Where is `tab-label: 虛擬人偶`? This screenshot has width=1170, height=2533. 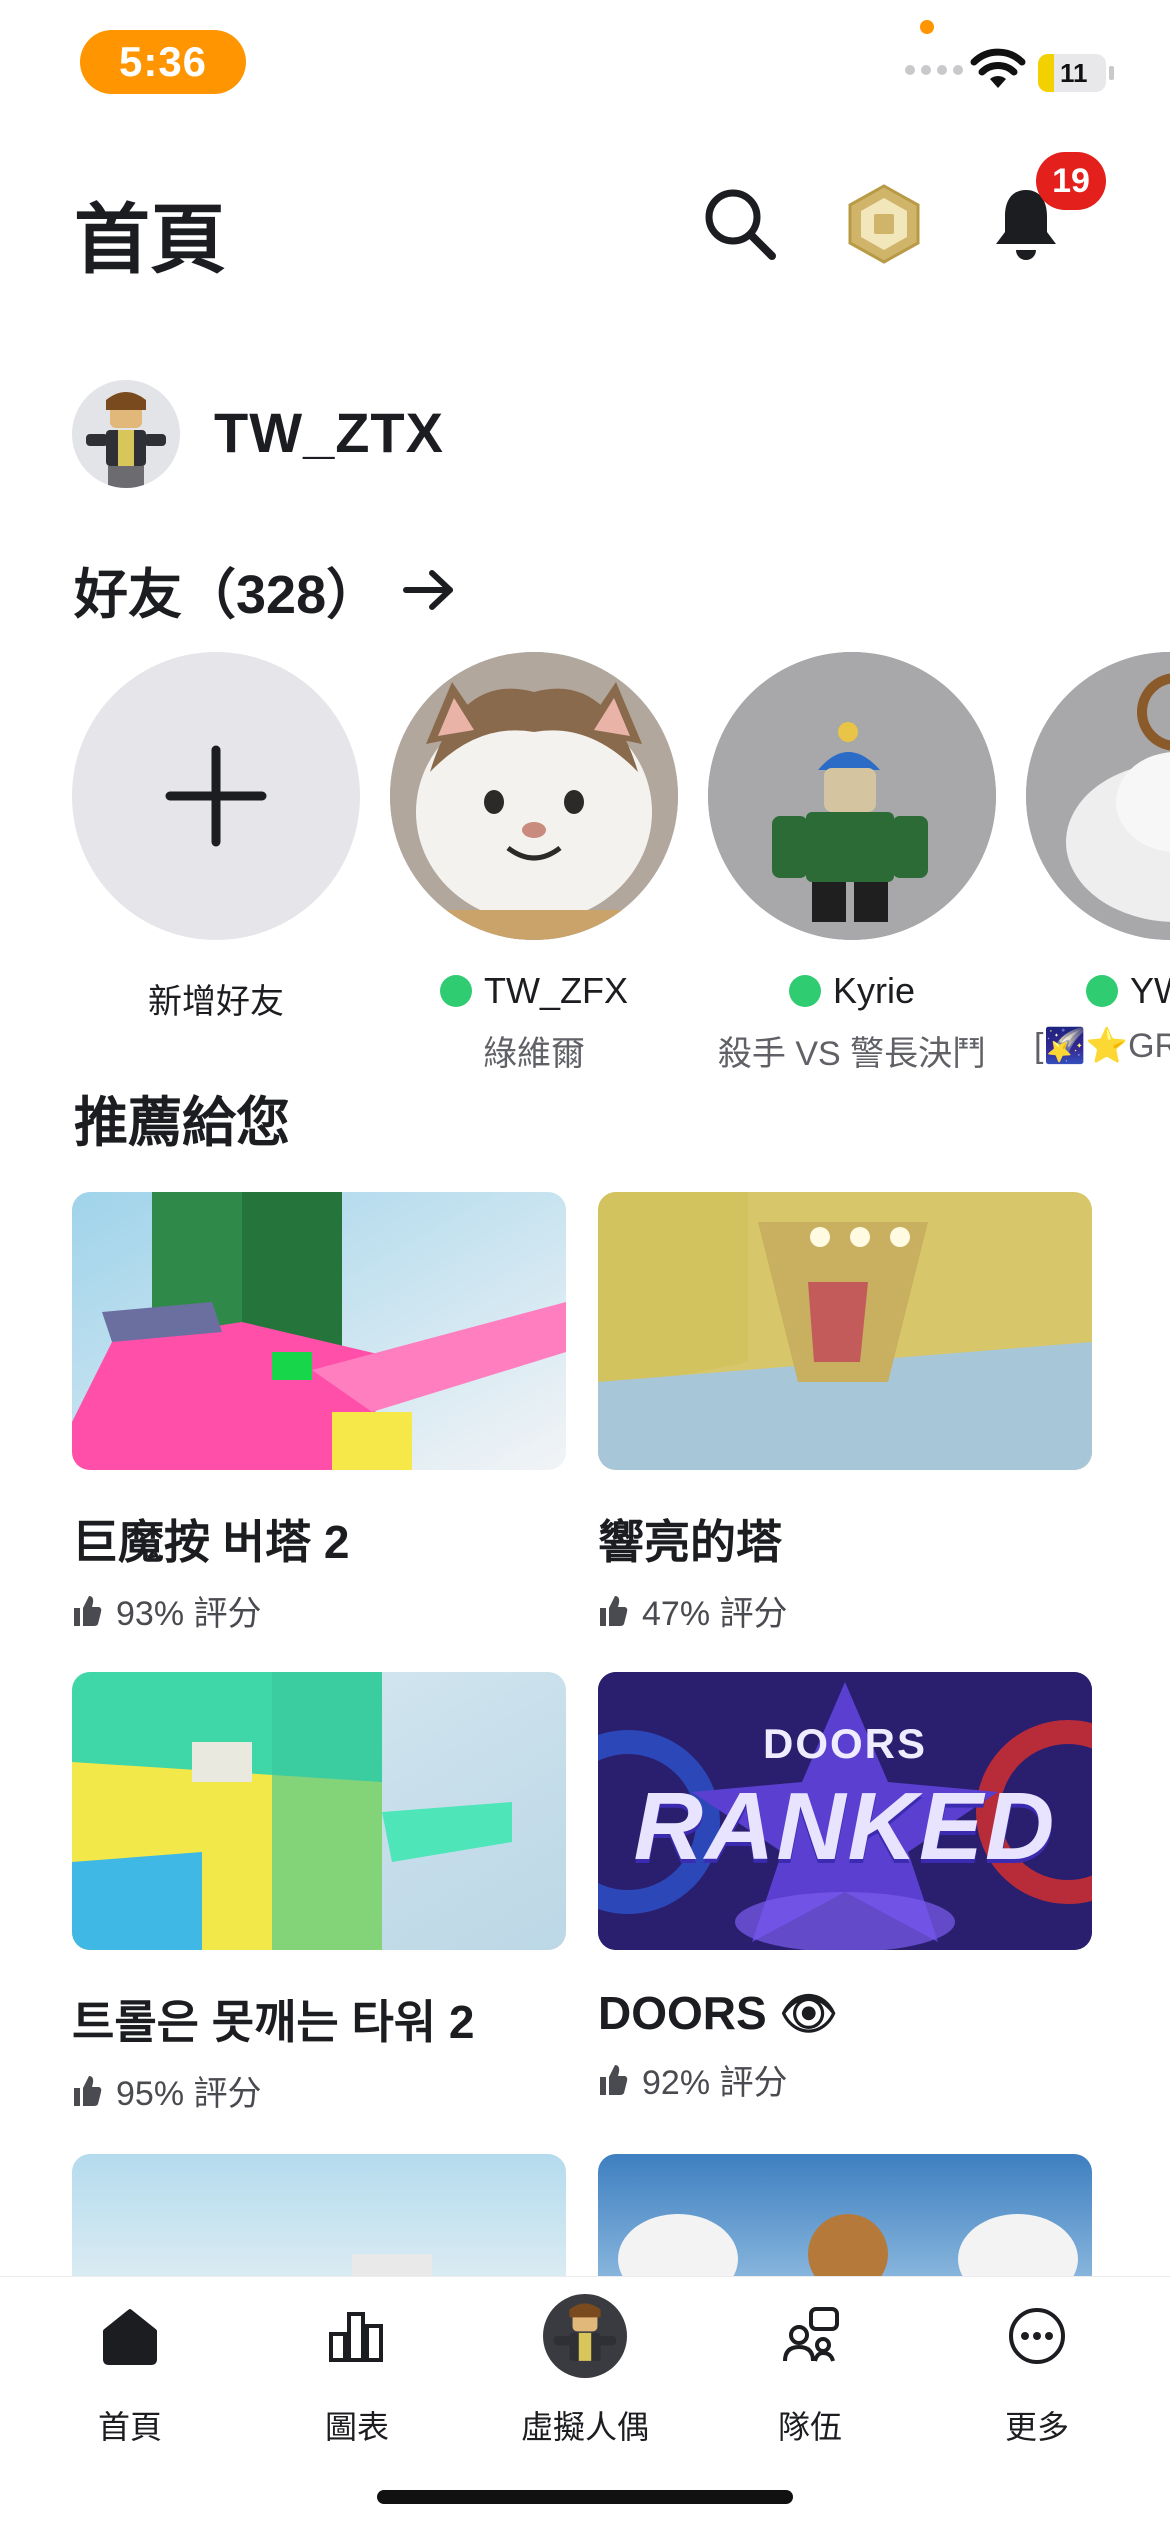
tab-label: 虛擬人偶 is located at coordinates (584, 2427).